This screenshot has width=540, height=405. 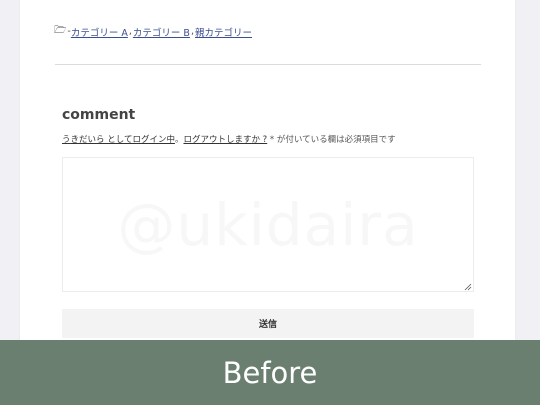 I want to click on category-links: 🗁 - カテゴリー A , カテゴリー B , 親カテゴリー, so click(x=153, y=31).